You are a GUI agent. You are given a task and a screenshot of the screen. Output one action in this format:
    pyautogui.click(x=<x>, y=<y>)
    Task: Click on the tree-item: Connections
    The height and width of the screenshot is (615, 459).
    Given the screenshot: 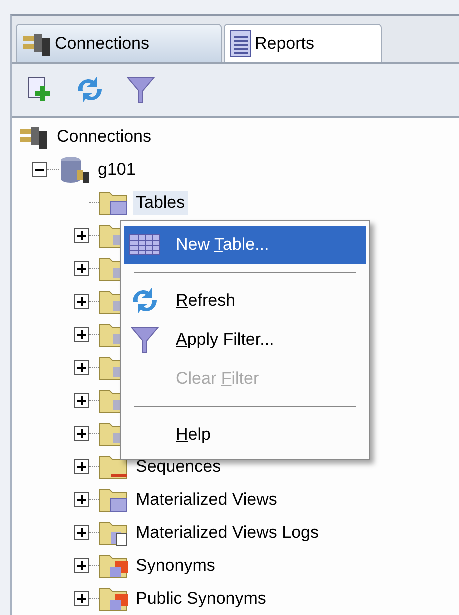 What is the action you would take?
    pyautogui.click(x=104, y=136)
    